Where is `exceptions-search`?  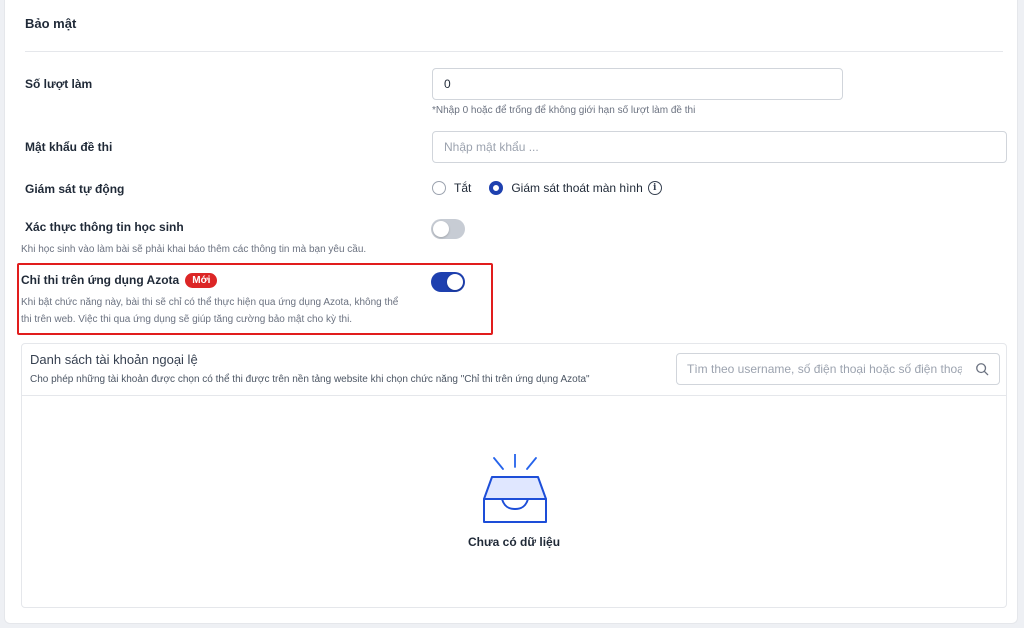 exceptions-search is located at coordinates (838, 369).